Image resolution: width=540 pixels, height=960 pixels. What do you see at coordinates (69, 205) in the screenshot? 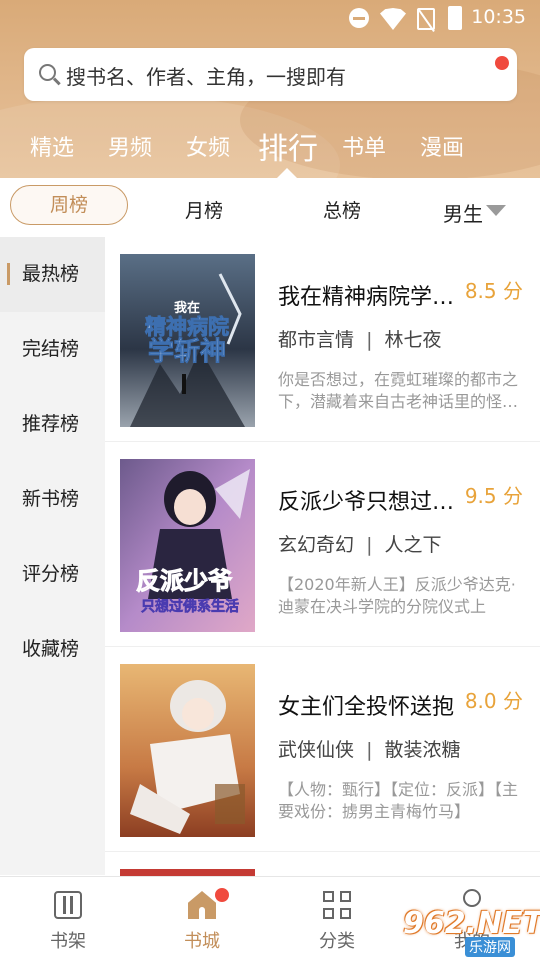
I see `filter-weekly: 周榜` at bounding box center [69, 205].